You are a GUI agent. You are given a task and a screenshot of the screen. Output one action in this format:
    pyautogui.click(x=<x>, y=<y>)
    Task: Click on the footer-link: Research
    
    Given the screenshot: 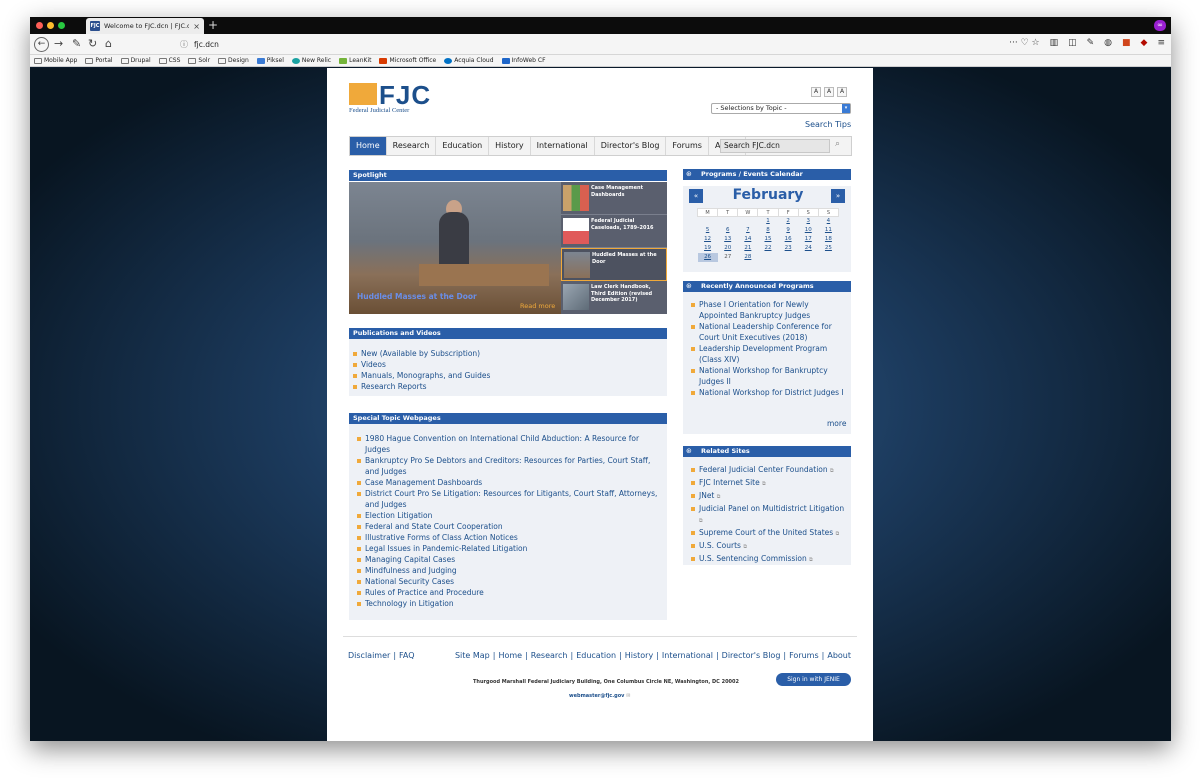 What is the action you would take?
    pyautogui.click(x=549, y=655)
    